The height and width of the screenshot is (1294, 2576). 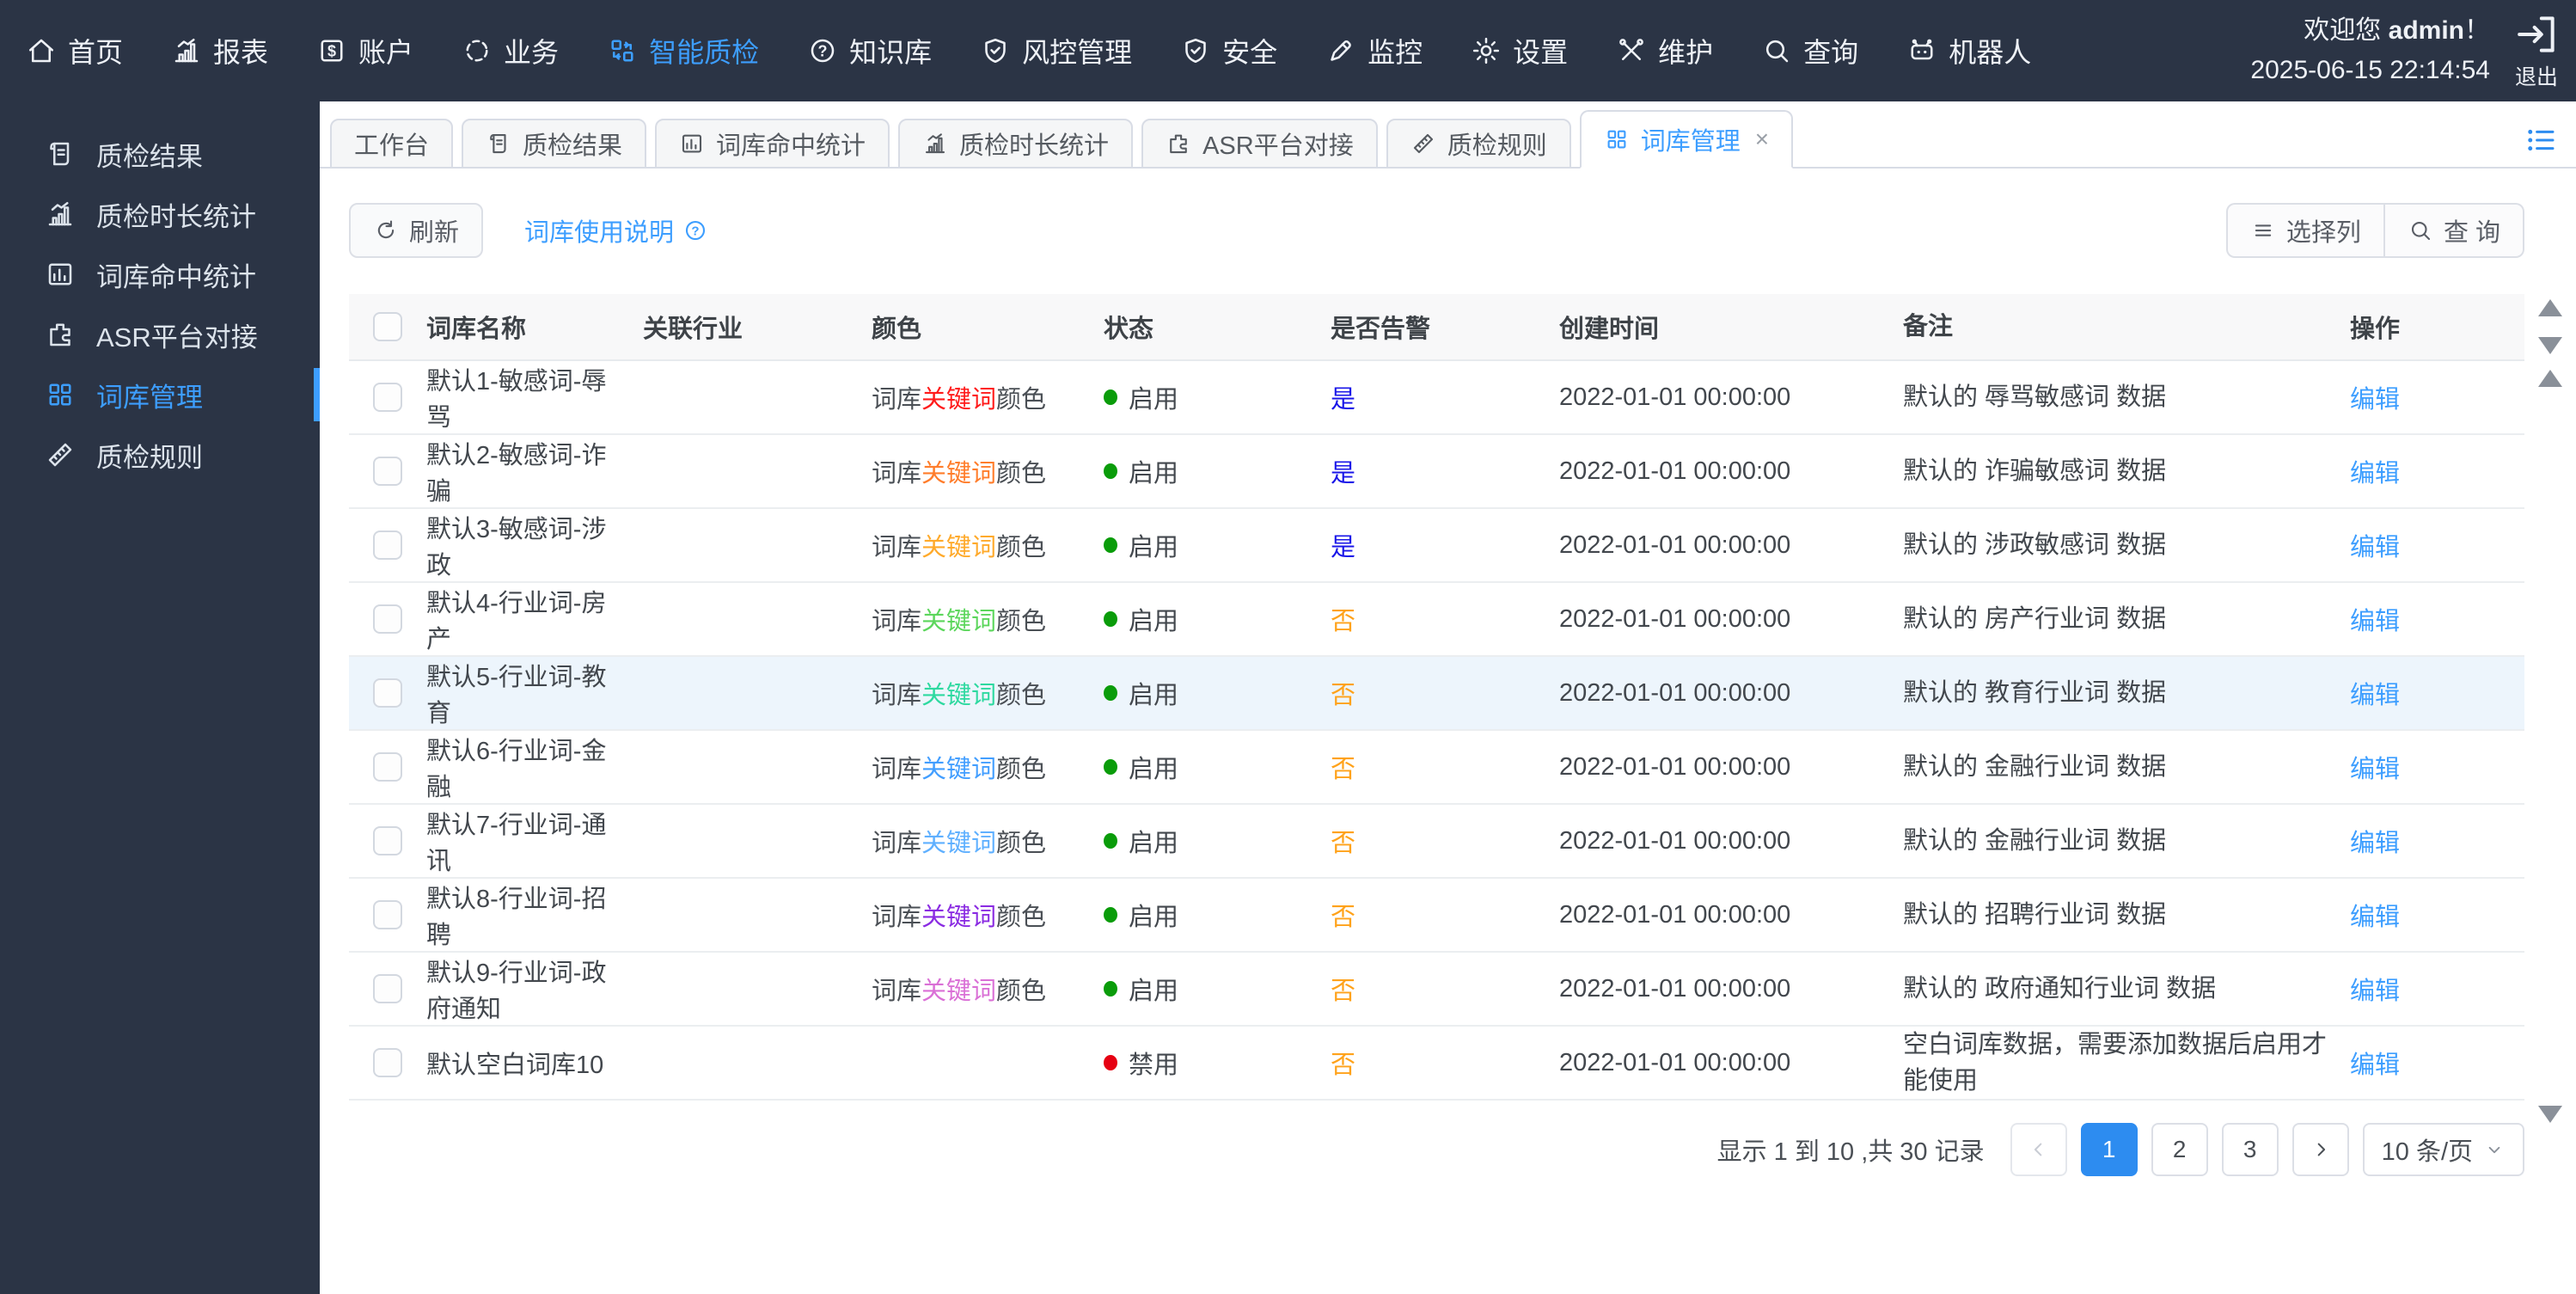 What do you see at coordinates (516, 621) in the screenshot?
I see `lexicon-name: 默认4-行业词-房产` at bounding box center [516, 621].